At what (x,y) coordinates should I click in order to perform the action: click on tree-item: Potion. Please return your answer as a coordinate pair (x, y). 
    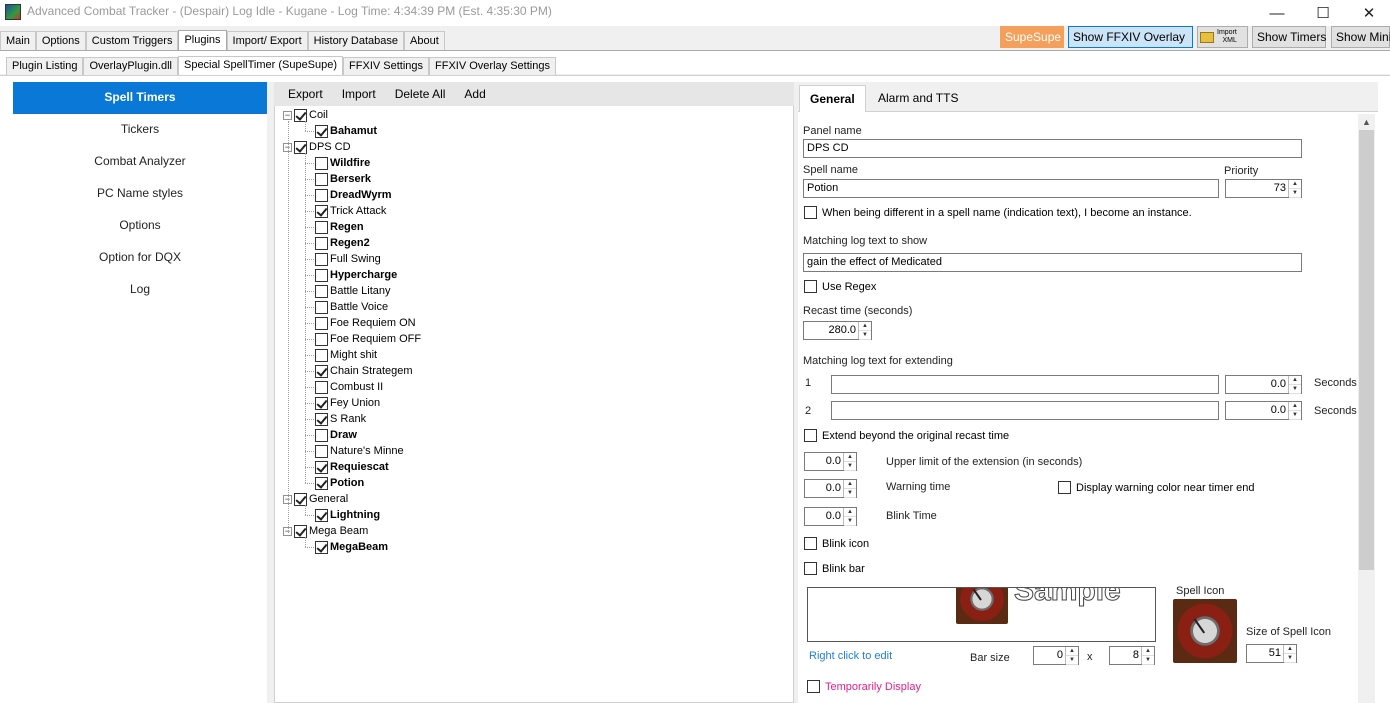
    Looking at the image, I should click on (339, 483).